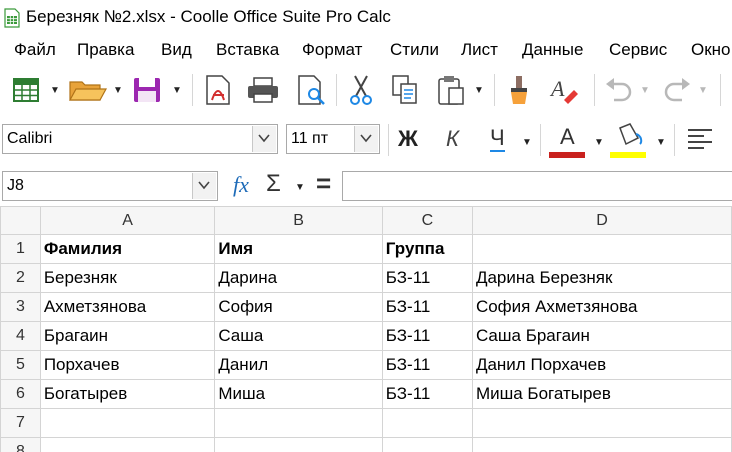 This screenshot has width=732, height=452. I want to click on cell-a8, so click(127, 444).